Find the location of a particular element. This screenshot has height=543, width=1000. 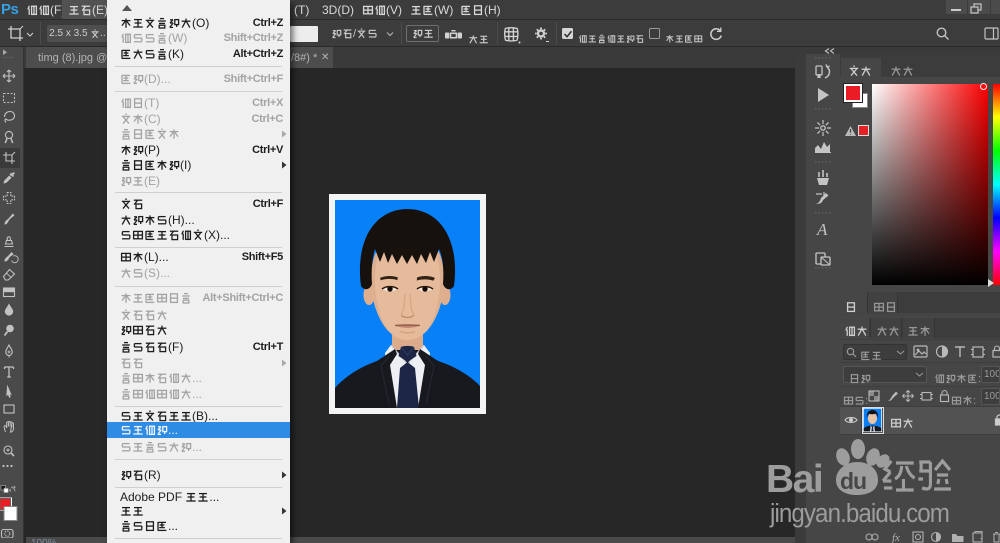

svg-text: du is located at coordinates (853, 481).